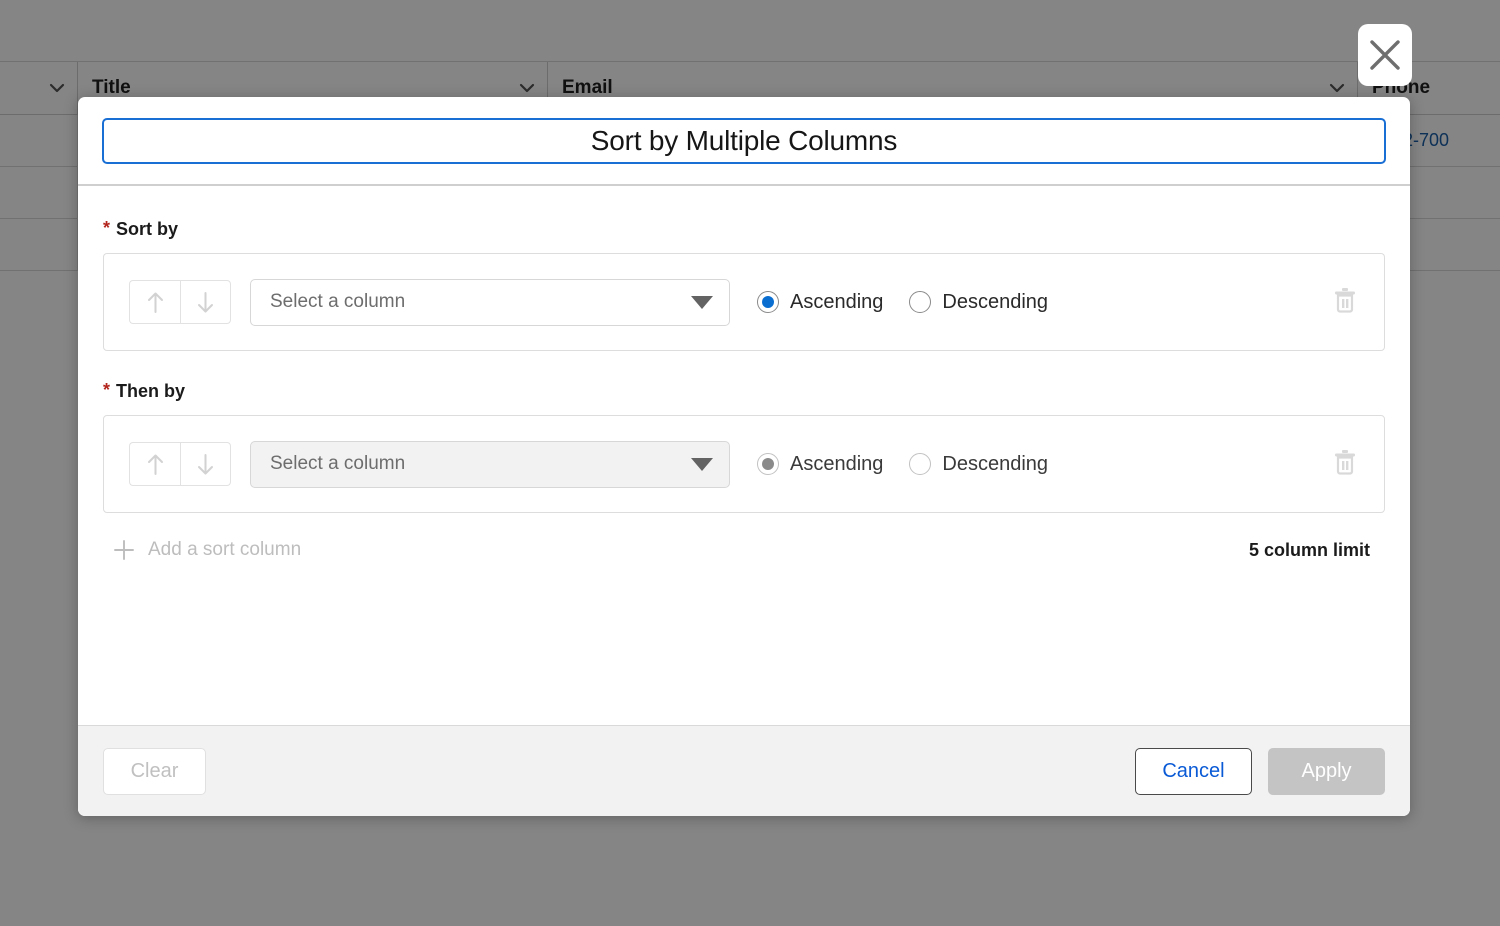 The image size is (1500, 926). I want to click on then-by-label: * Then by, so click(744, 391).